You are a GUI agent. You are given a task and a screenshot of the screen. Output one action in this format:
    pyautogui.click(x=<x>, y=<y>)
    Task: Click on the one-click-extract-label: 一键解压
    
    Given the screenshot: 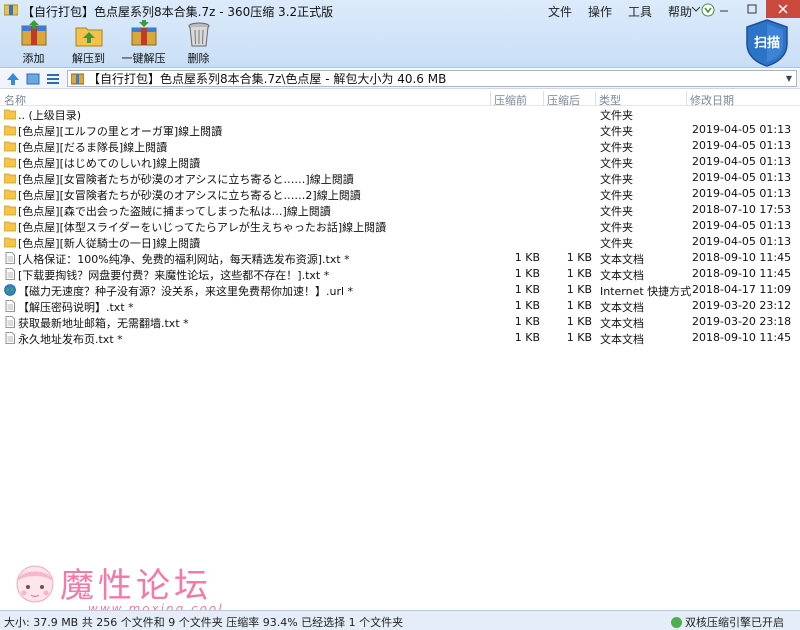 What is the action you would take?
    pyautogui.click(x=143, y=58)
    